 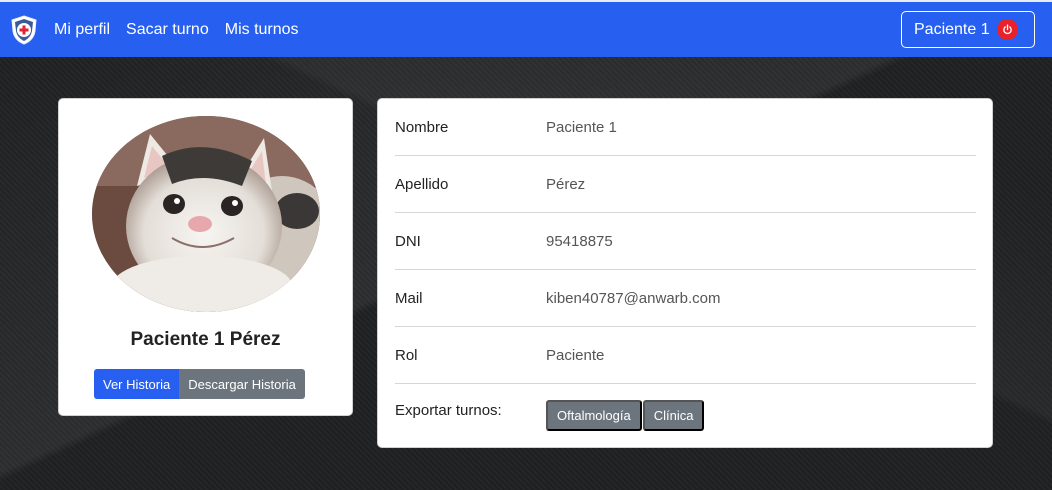 I want to click on cat-photo, so click(x=206, y=214).